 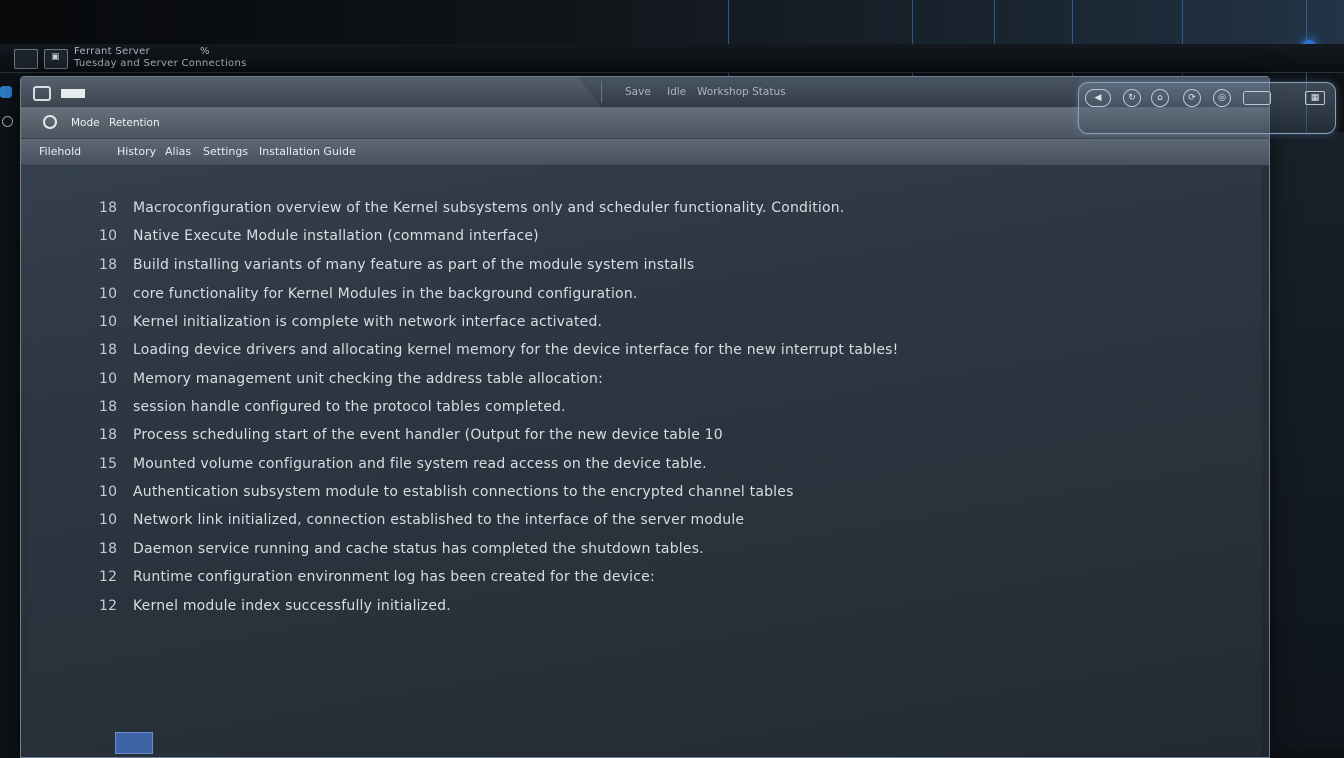 What do you see at coordinates (160, 63) in the screenshot?
I see `top-bar-line2: Tuesday and Server Connections` at bounding box center [160, 63].